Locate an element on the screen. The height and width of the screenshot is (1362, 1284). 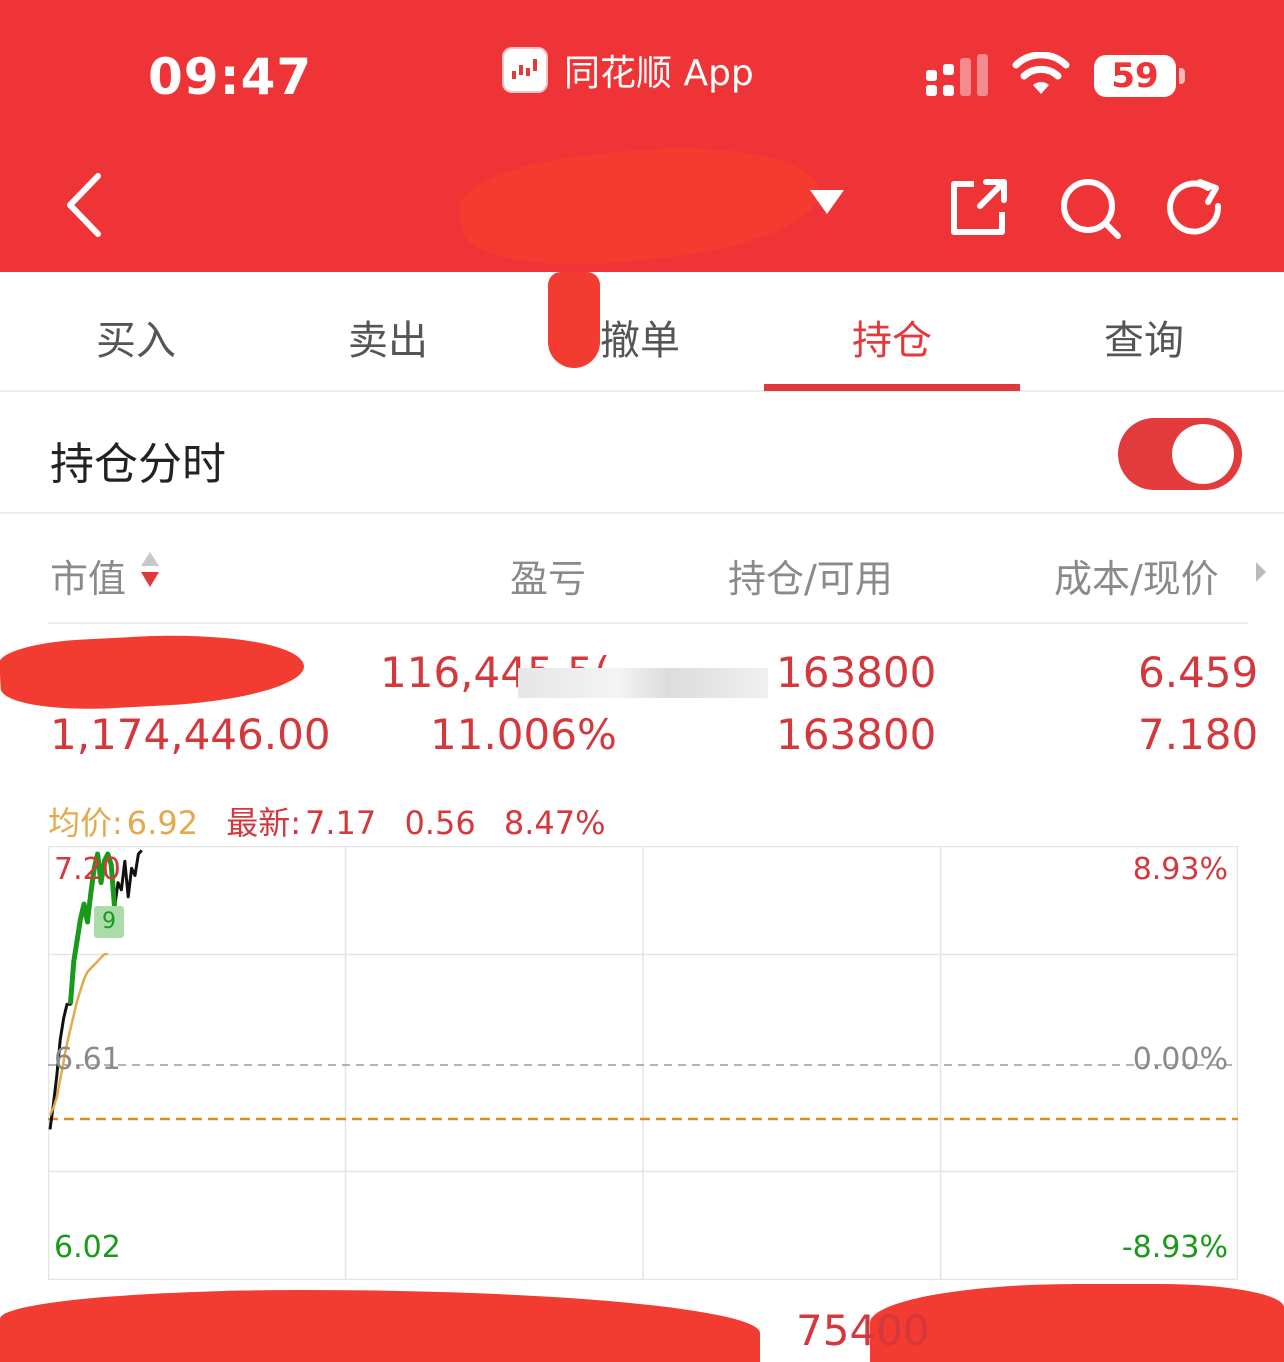
app-icon is located at coordinates (525, 70).